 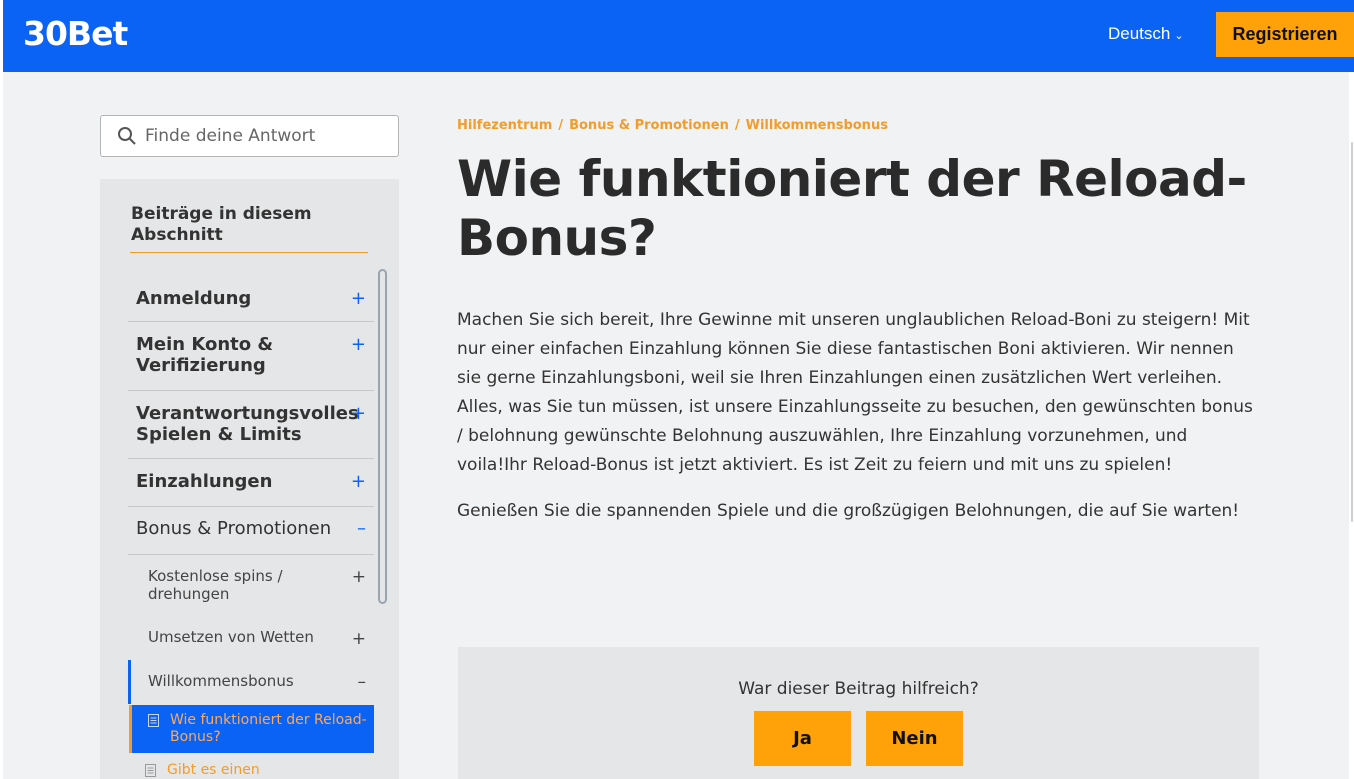 I want to click on sidebar-subitem-kostenlose-spins: Kostenlose spins / drehungen +, so click(x=251, y=587).